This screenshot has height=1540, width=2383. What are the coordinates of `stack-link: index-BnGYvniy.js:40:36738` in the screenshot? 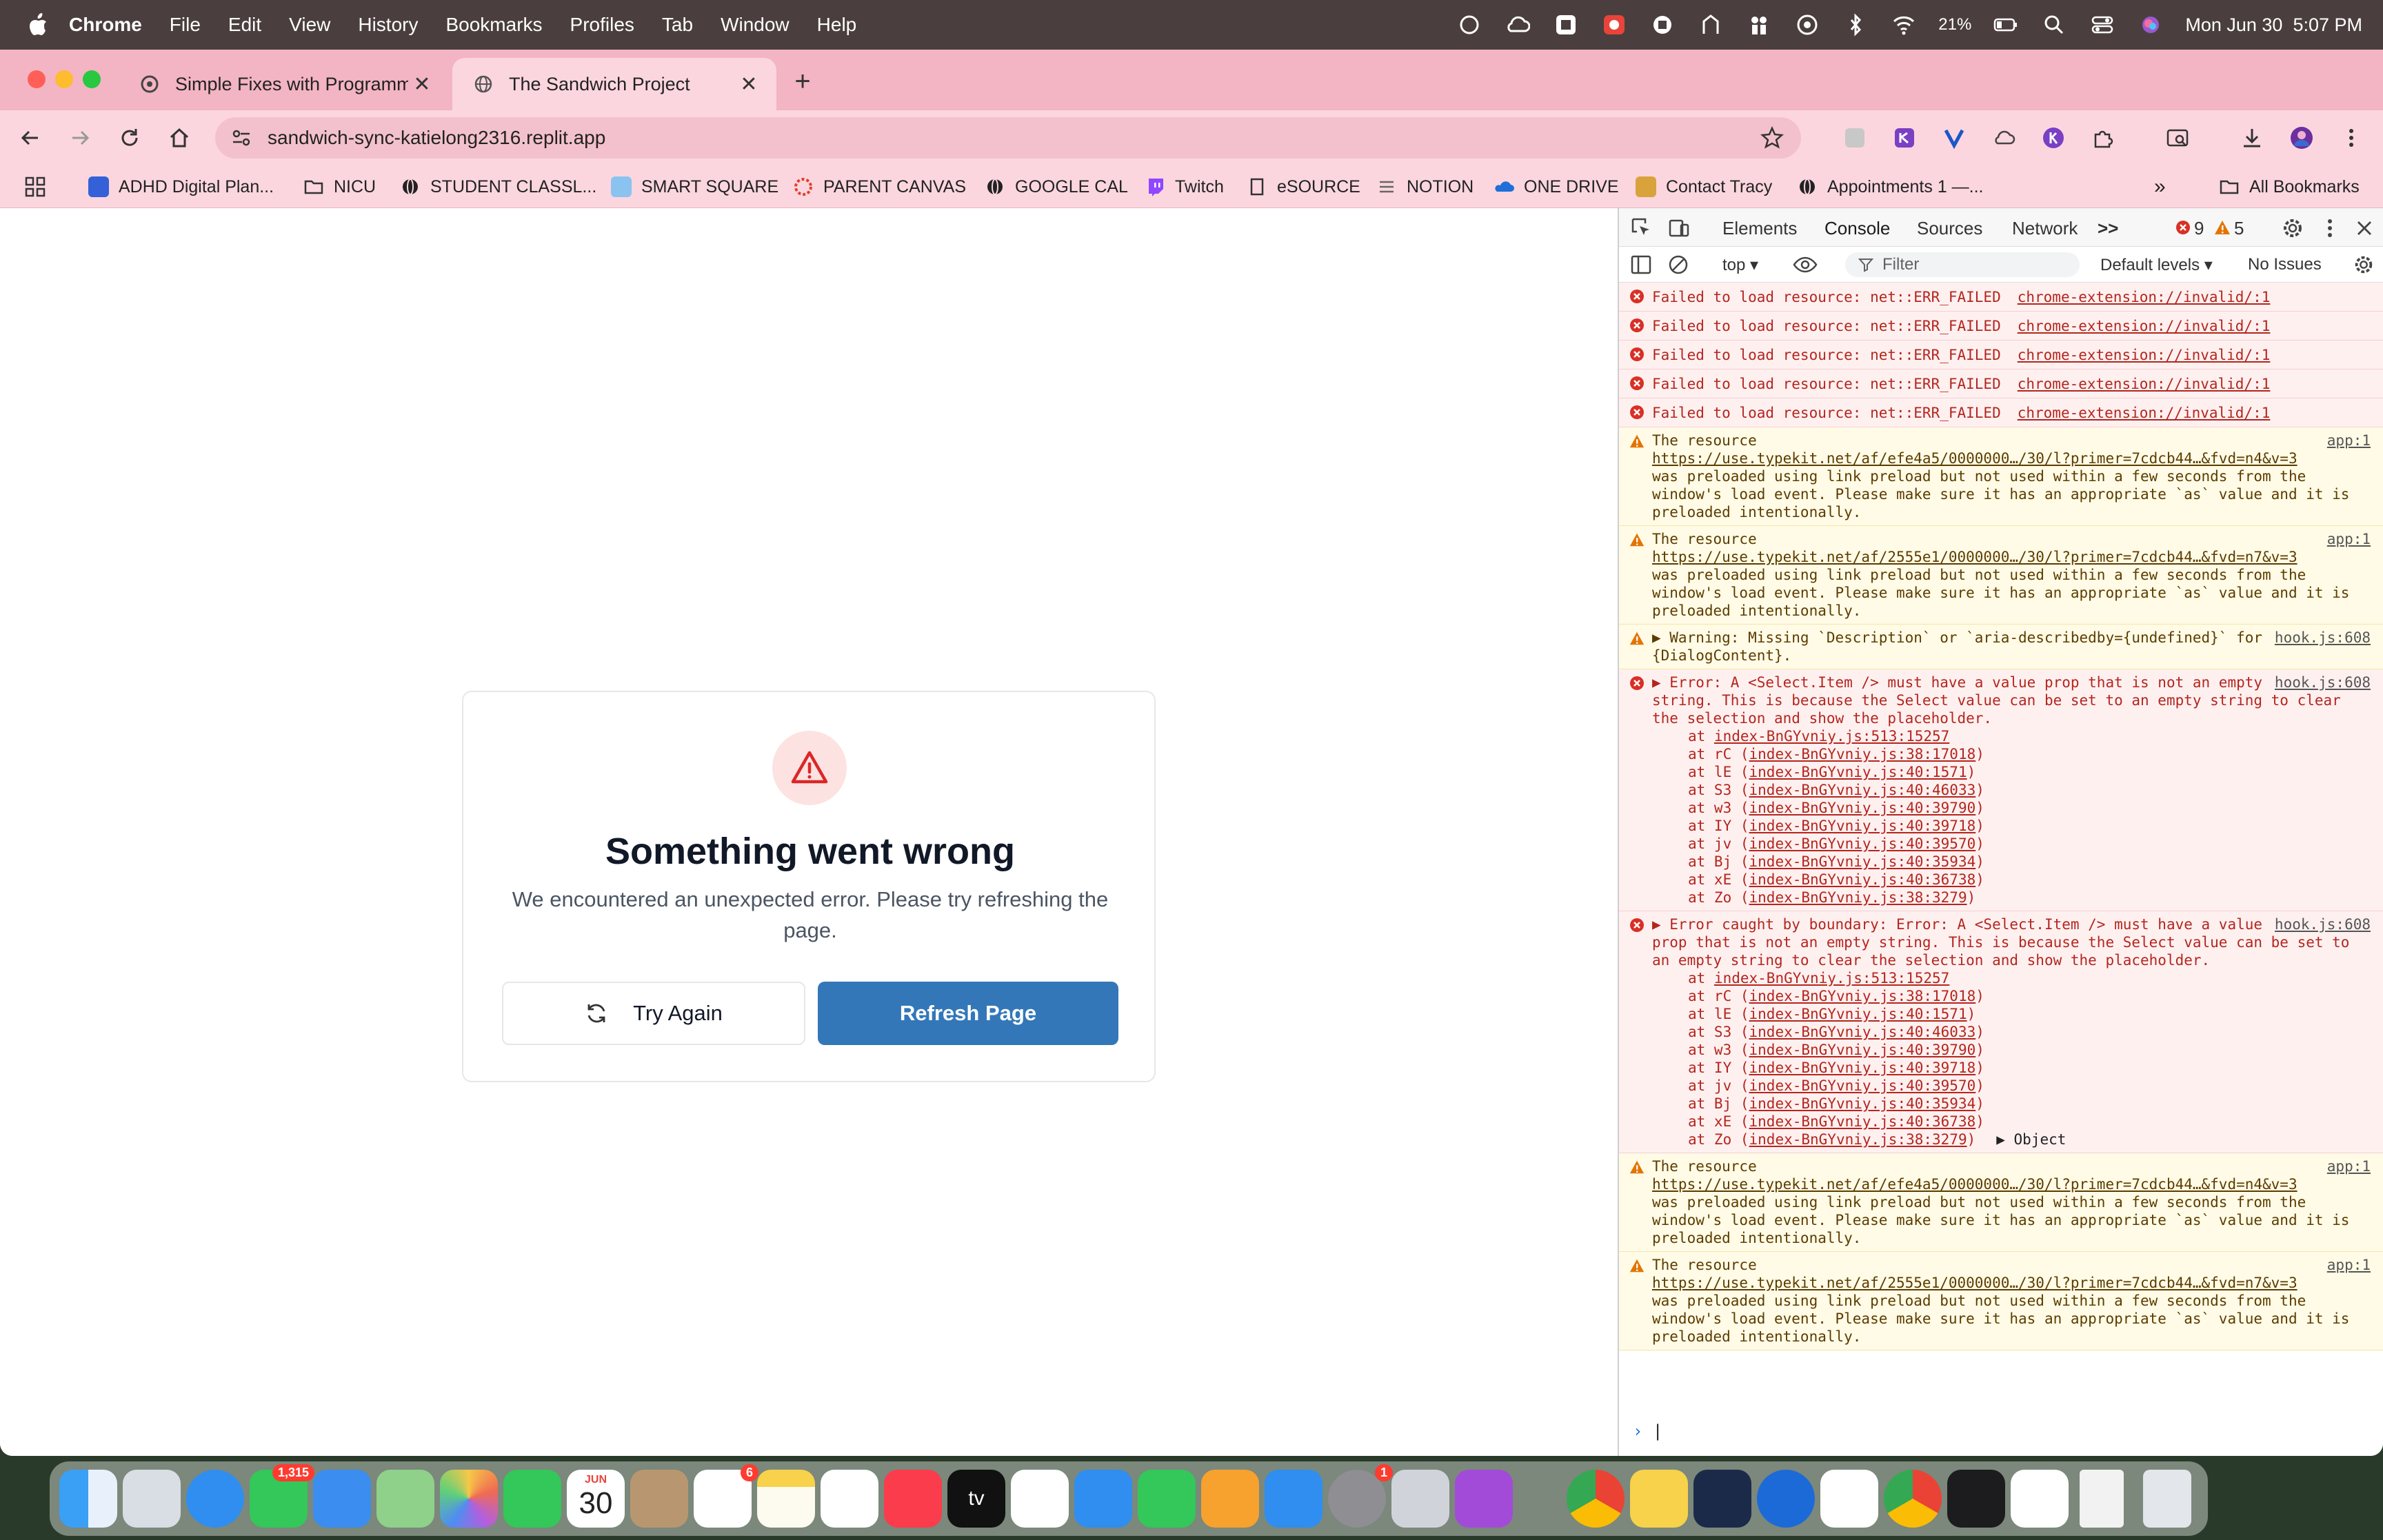 It's located at (1862, 880).